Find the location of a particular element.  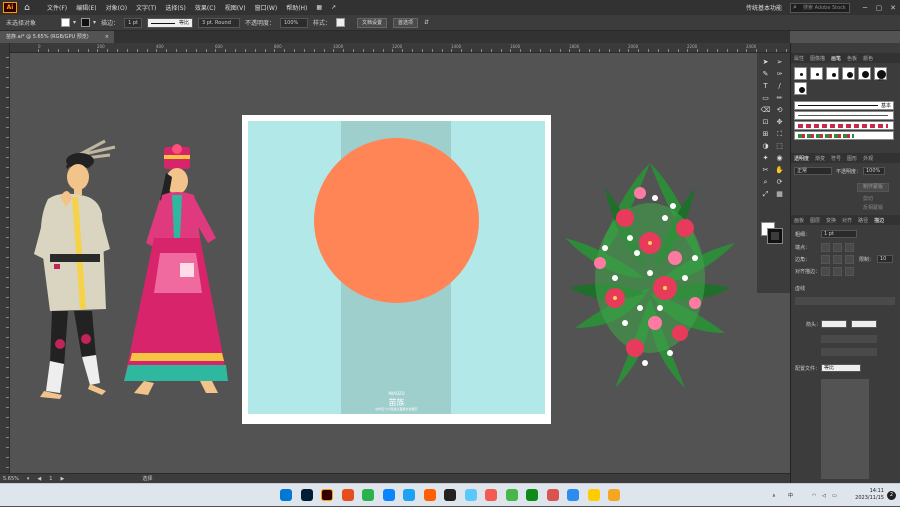

mesh-tool-icon: ⬚ is located at coordinates (779, 146).